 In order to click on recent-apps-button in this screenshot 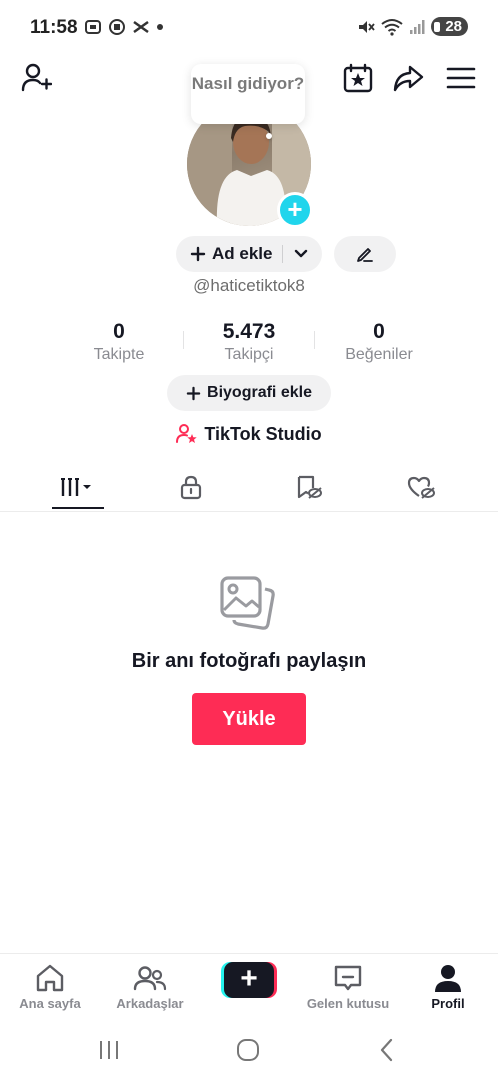, I will do `click(109, 1050)`.